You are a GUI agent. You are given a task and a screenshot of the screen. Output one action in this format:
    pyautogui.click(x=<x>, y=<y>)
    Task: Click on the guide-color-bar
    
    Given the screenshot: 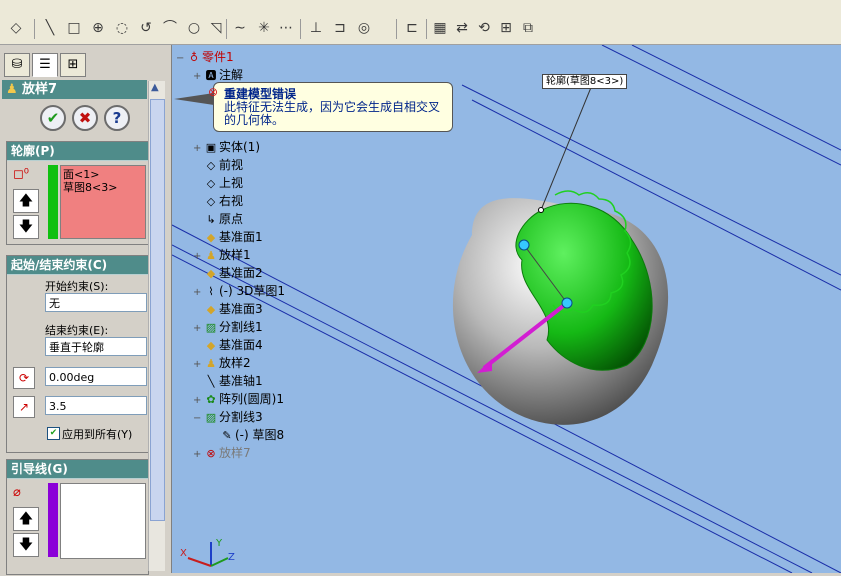 What is the action you would take?
    pyautogui.click(x=53, y=520)
    